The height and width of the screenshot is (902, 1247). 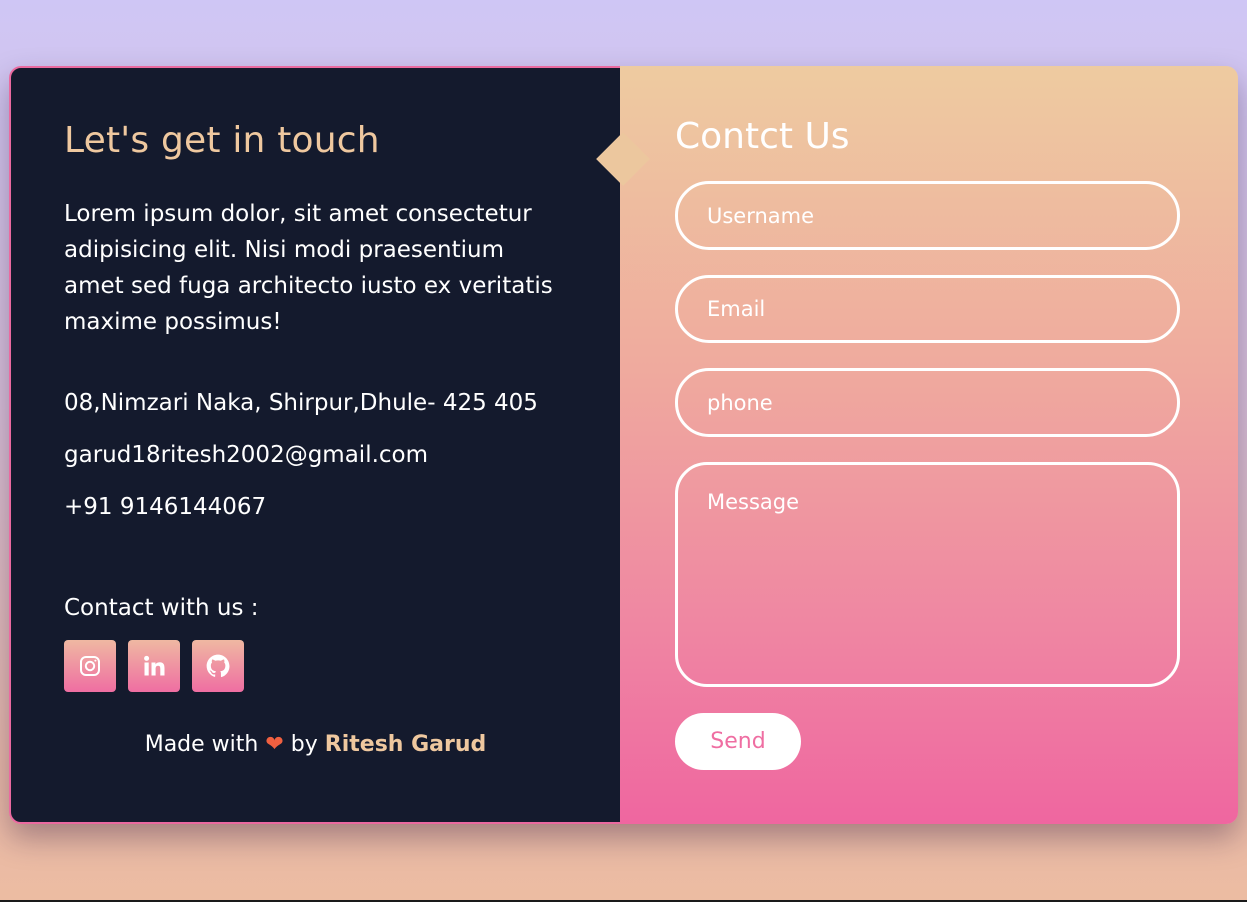 What do you see at coordinates (927, 574) in the screenshot?
I see `message-textarea` at bounding box center [927, 574].